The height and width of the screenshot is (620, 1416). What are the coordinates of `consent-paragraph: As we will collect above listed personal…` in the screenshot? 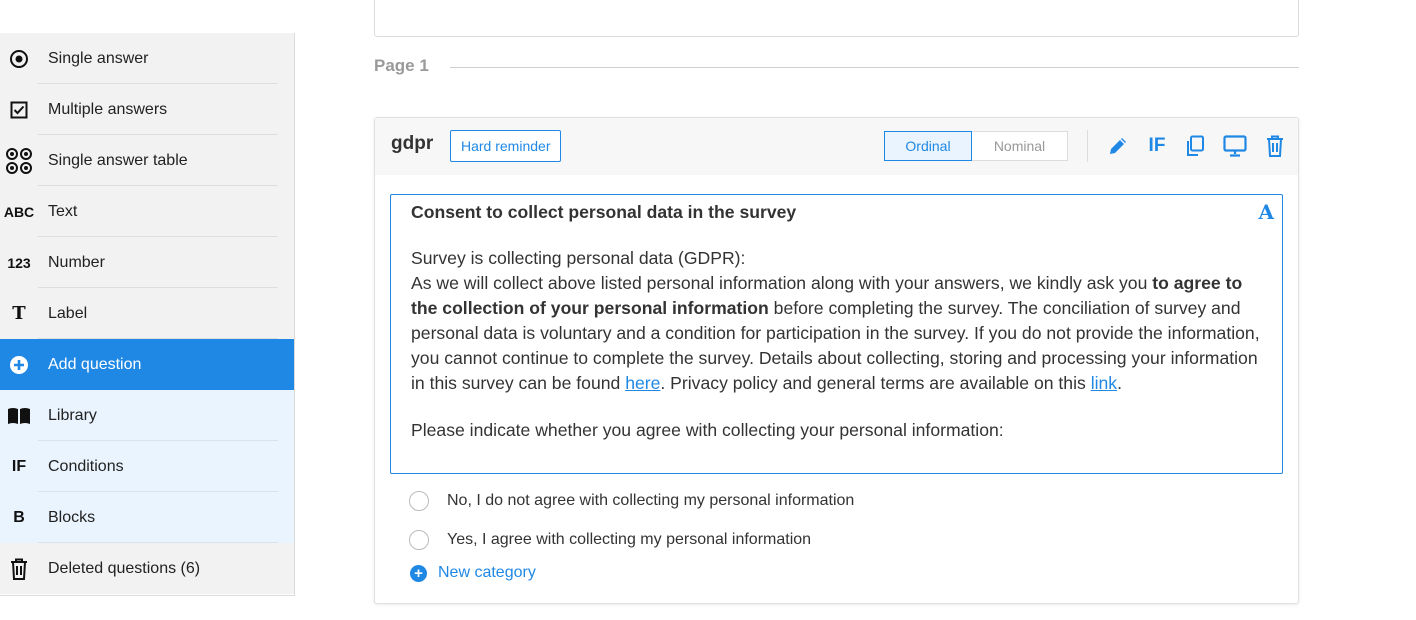 It's located at (835, 333).